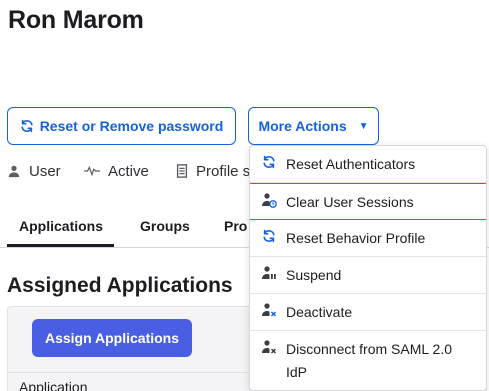  Describe the element at coordinates (235, 226) in the screenshot. I see `tab-profile: Pro` at that location.